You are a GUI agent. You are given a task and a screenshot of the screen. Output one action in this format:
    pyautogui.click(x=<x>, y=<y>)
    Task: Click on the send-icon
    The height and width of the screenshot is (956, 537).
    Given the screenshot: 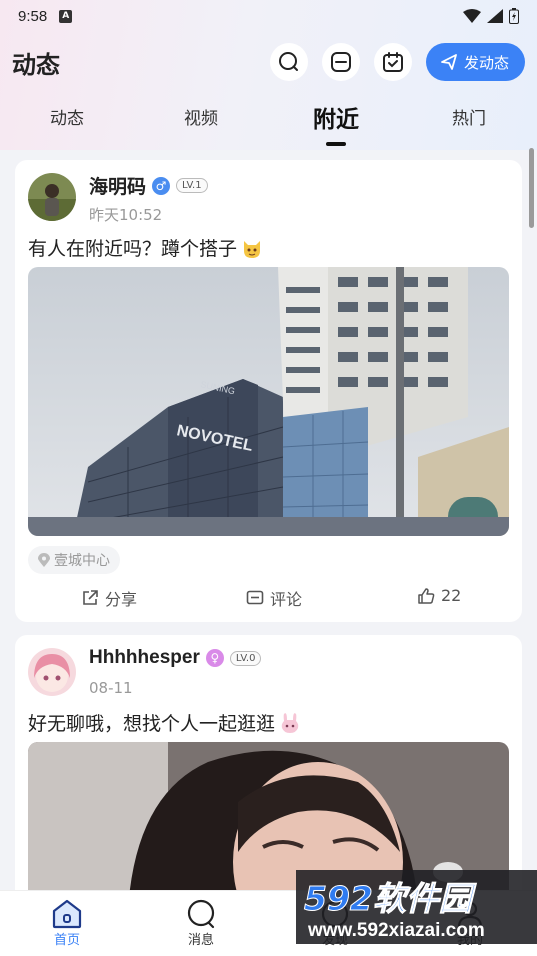 What is the action you would take?
    pyautogui.click(x=449, y=62)
    